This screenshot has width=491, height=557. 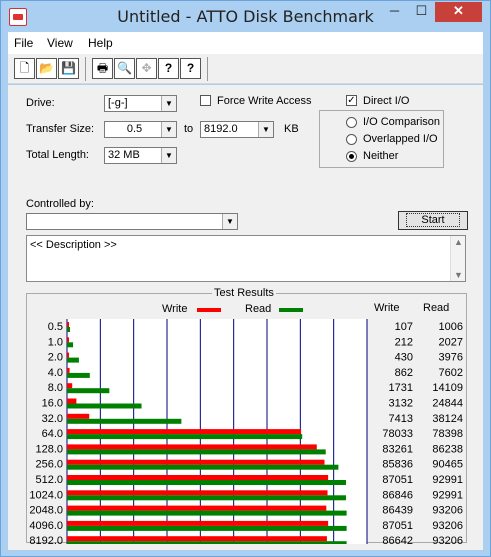 What do you see at coordinates (118, 103) in the screenshot?
I see `drive-value: [-g-]` at bounding box center [118, 103].